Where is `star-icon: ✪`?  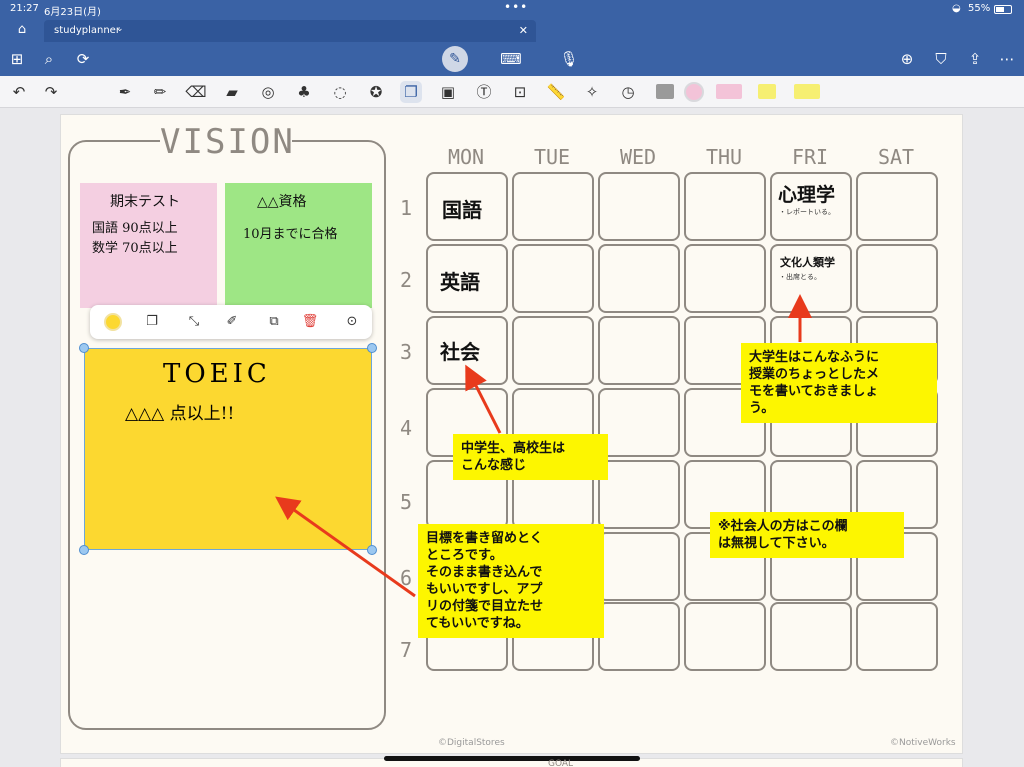
star-icon: ✪ is located at coordinates (376, 92).